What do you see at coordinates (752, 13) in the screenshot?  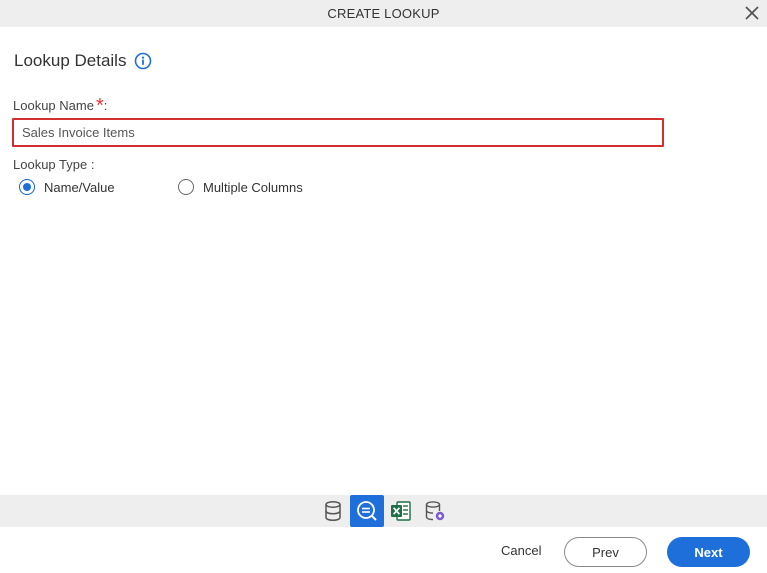 I see `close-icon` at bounding box center [752, 13].